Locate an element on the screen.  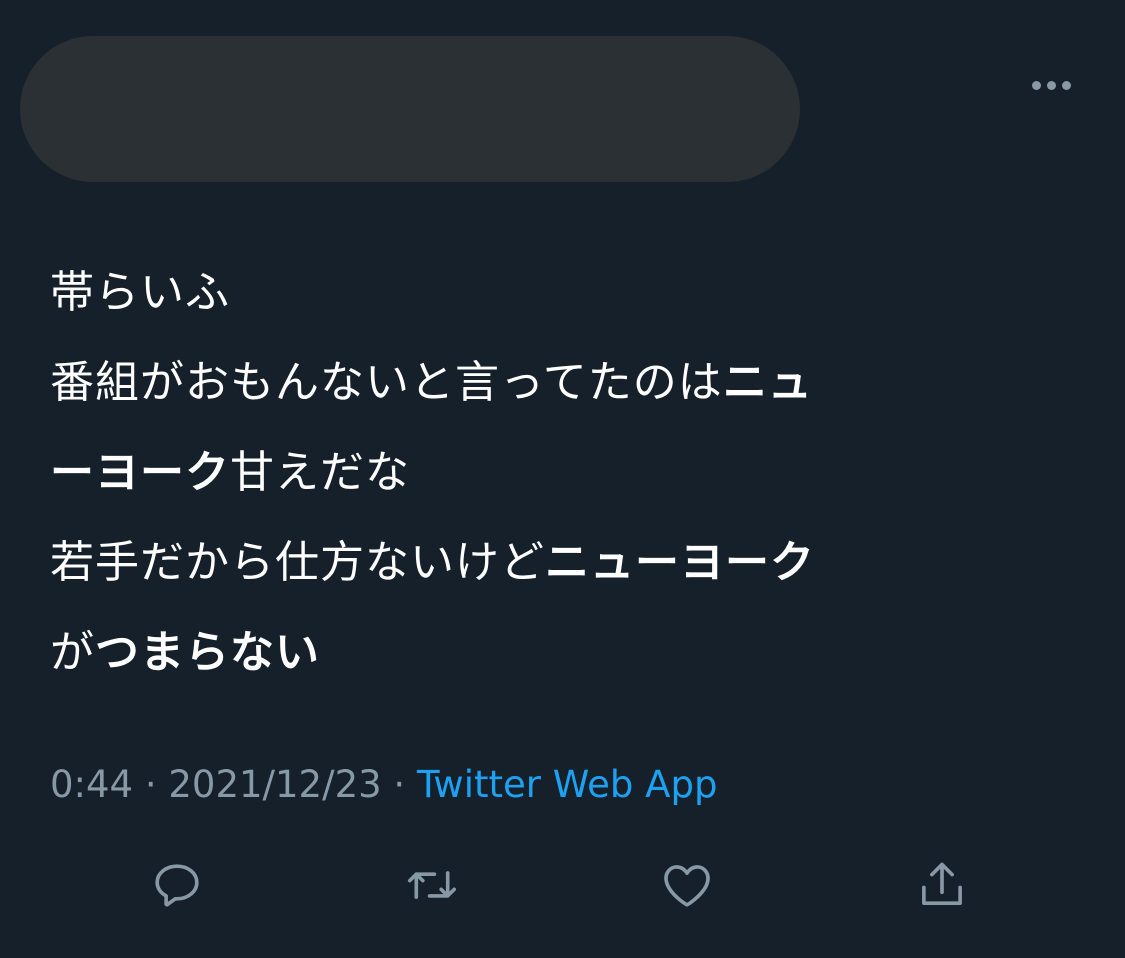
tweet-text-segment: 帯らいふ is located at coordinates (140, 292).